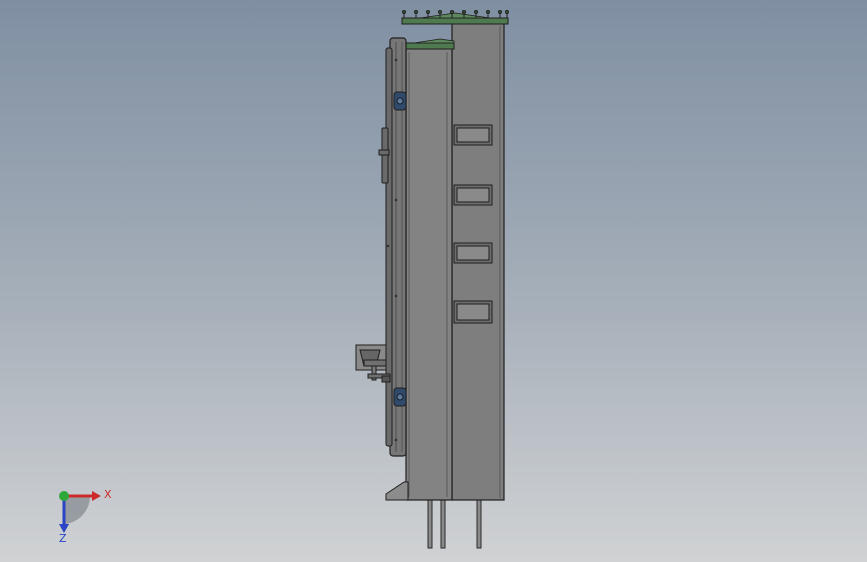  What do you see at coordinates (455, 17) in the screenshot?
I see `rear-top-cap` at bounding box center [455, 17].